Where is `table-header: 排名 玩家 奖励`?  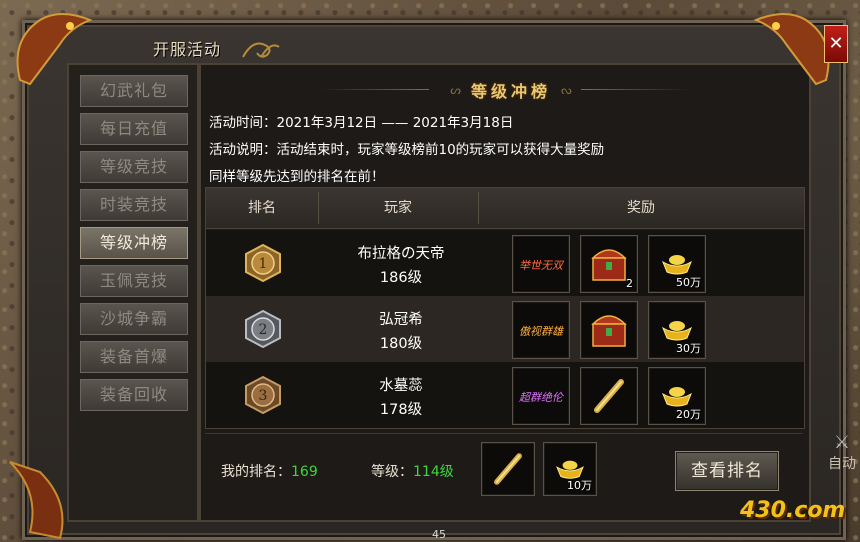 table-header: 排名 玩家 奖励 is located at coordinates (505, 208).